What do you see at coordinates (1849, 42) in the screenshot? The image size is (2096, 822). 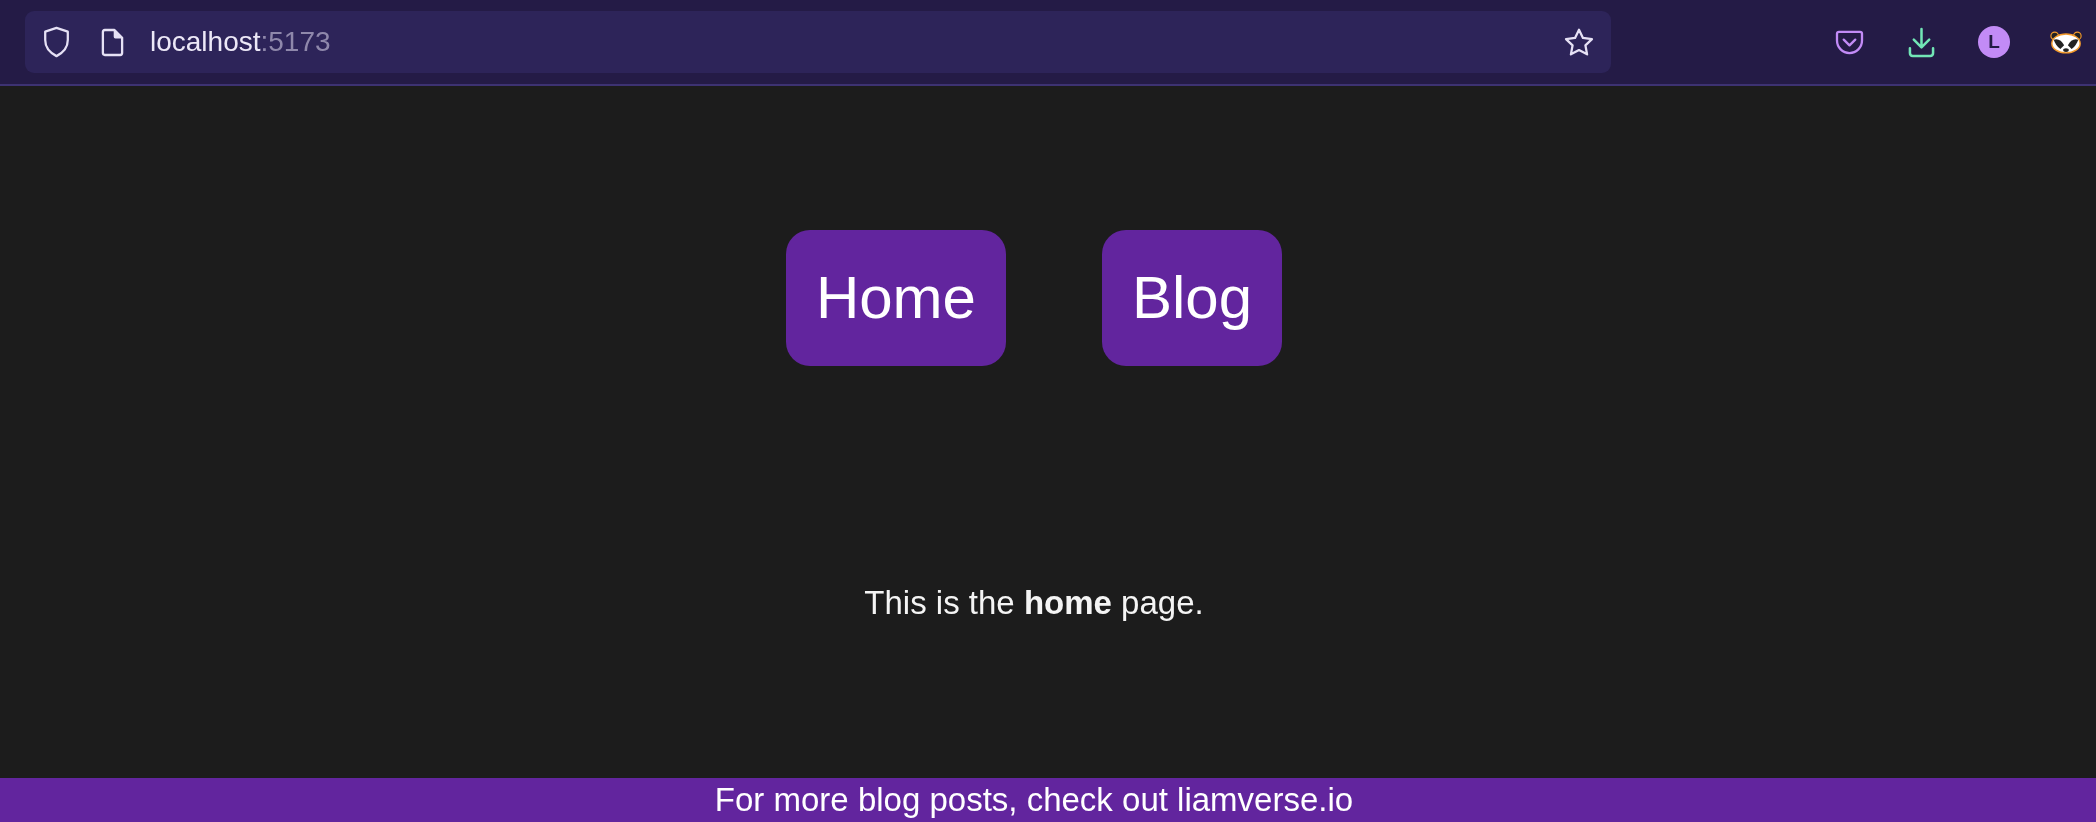 I see `chevron-shield-icon` at bounding box center [1849, 42].